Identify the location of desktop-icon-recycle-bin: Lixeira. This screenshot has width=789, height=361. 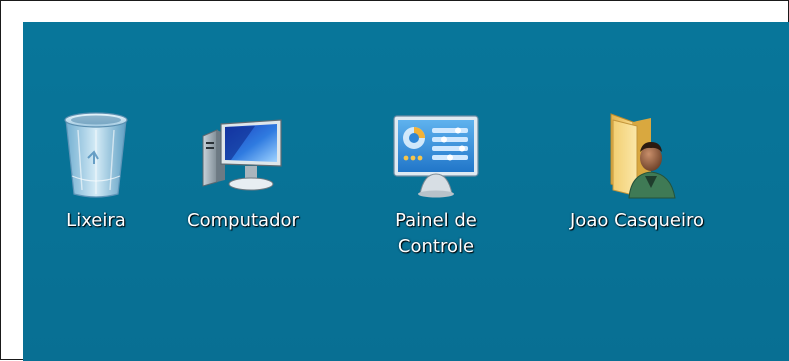
(96, 170).